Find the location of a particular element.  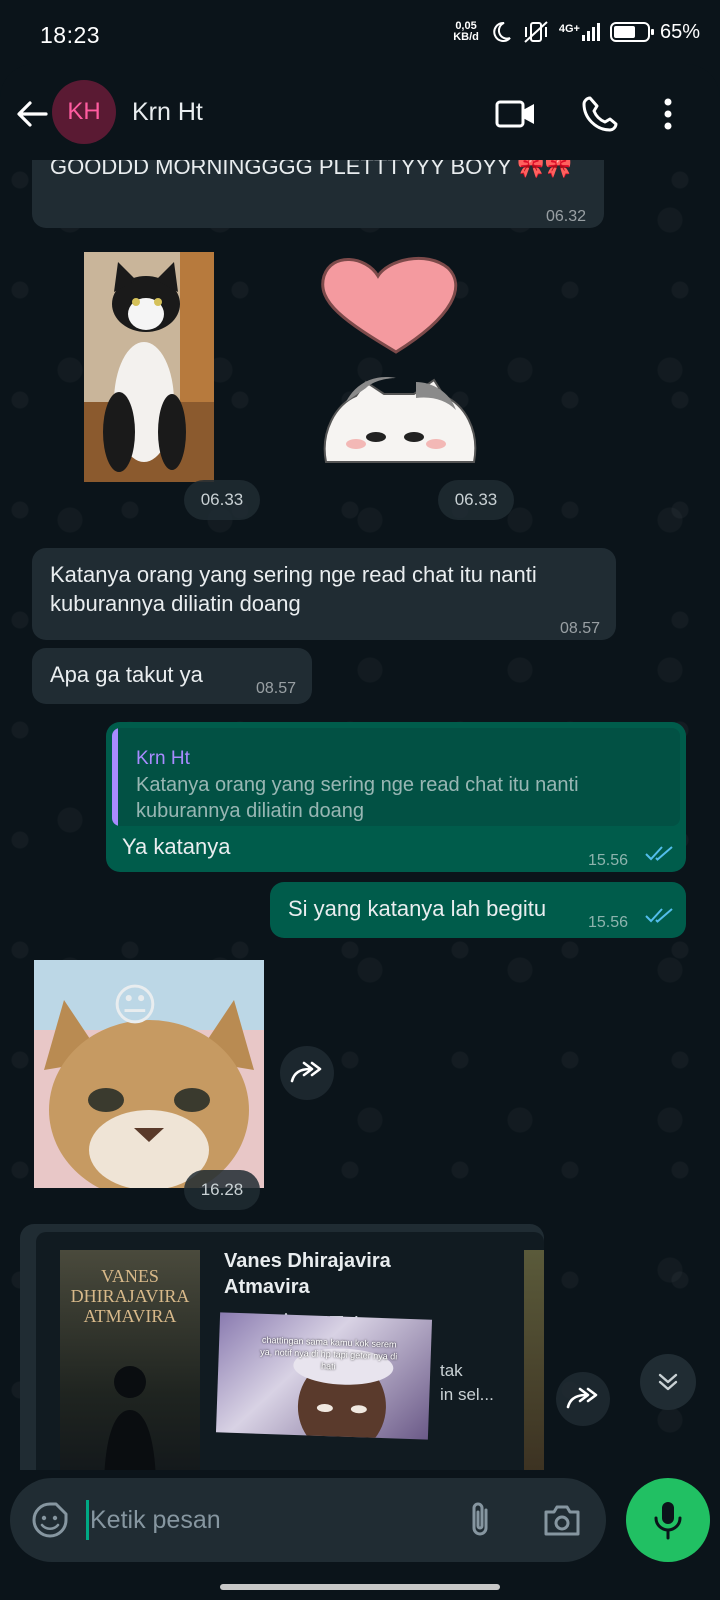

chat-header: KH Krn Ht is located at coordinates (360, 112).